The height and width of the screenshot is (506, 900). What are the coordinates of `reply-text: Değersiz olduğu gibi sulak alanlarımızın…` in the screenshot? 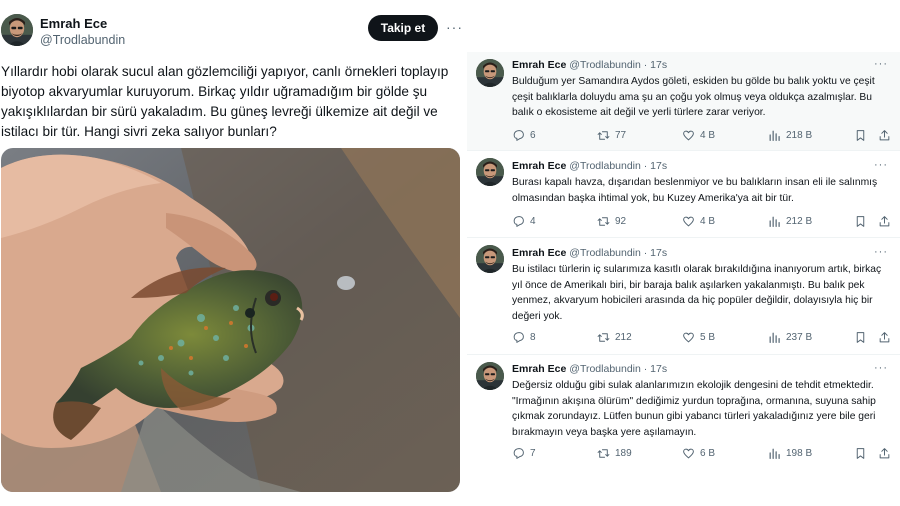 It's located at (694, 409).